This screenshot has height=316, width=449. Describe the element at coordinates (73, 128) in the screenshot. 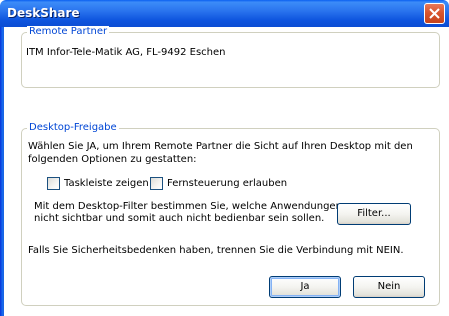

I see `desktop-share-group-title: Desktop-Freigabe` at that location.